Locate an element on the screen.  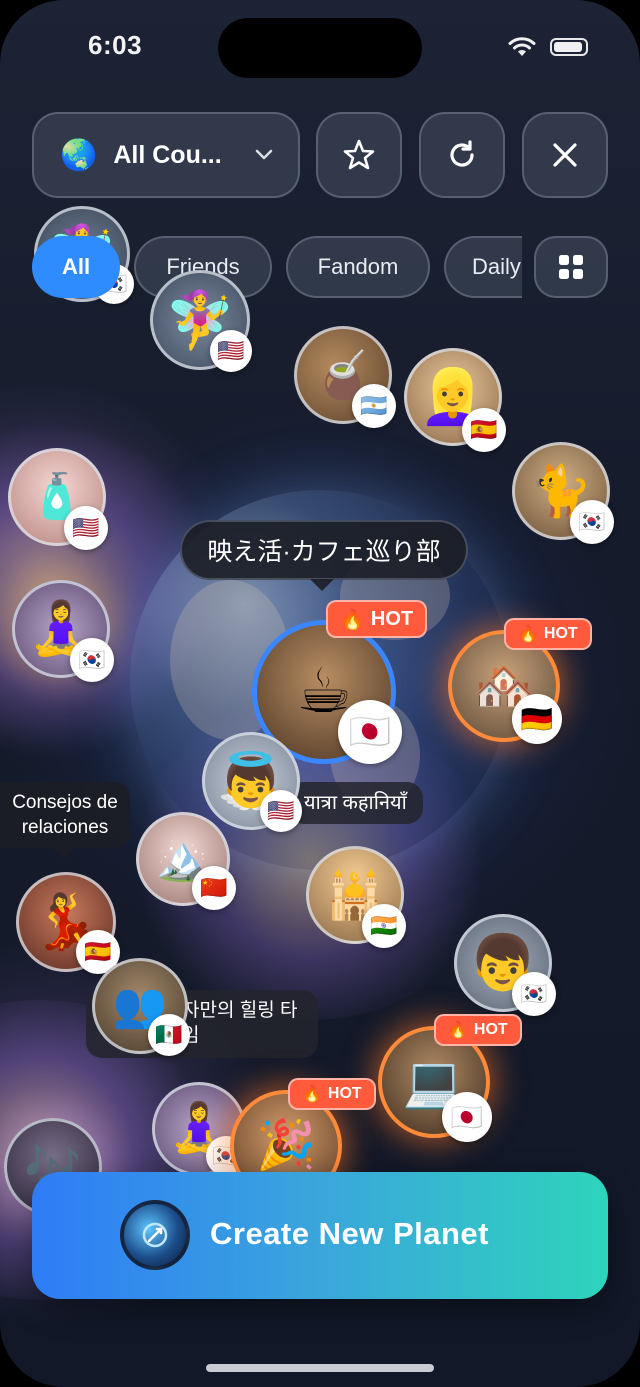
chevron-down-icon is located at coordinates (264, 155).